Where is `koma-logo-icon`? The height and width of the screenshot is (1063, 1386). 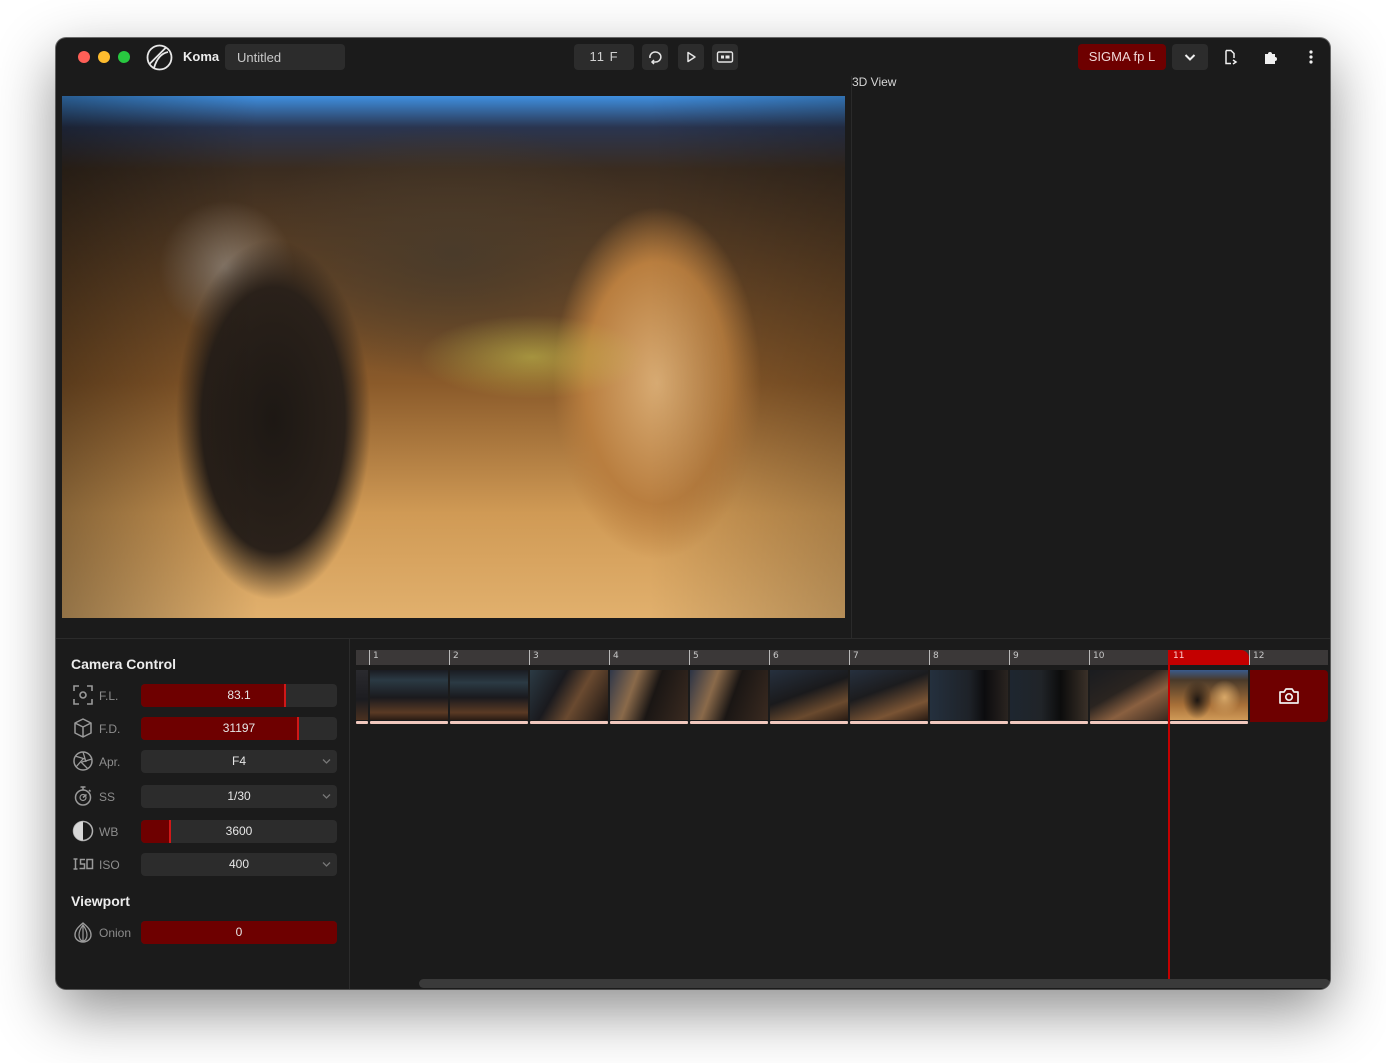 koma-logo-icon is located at coordinates (159, 57).